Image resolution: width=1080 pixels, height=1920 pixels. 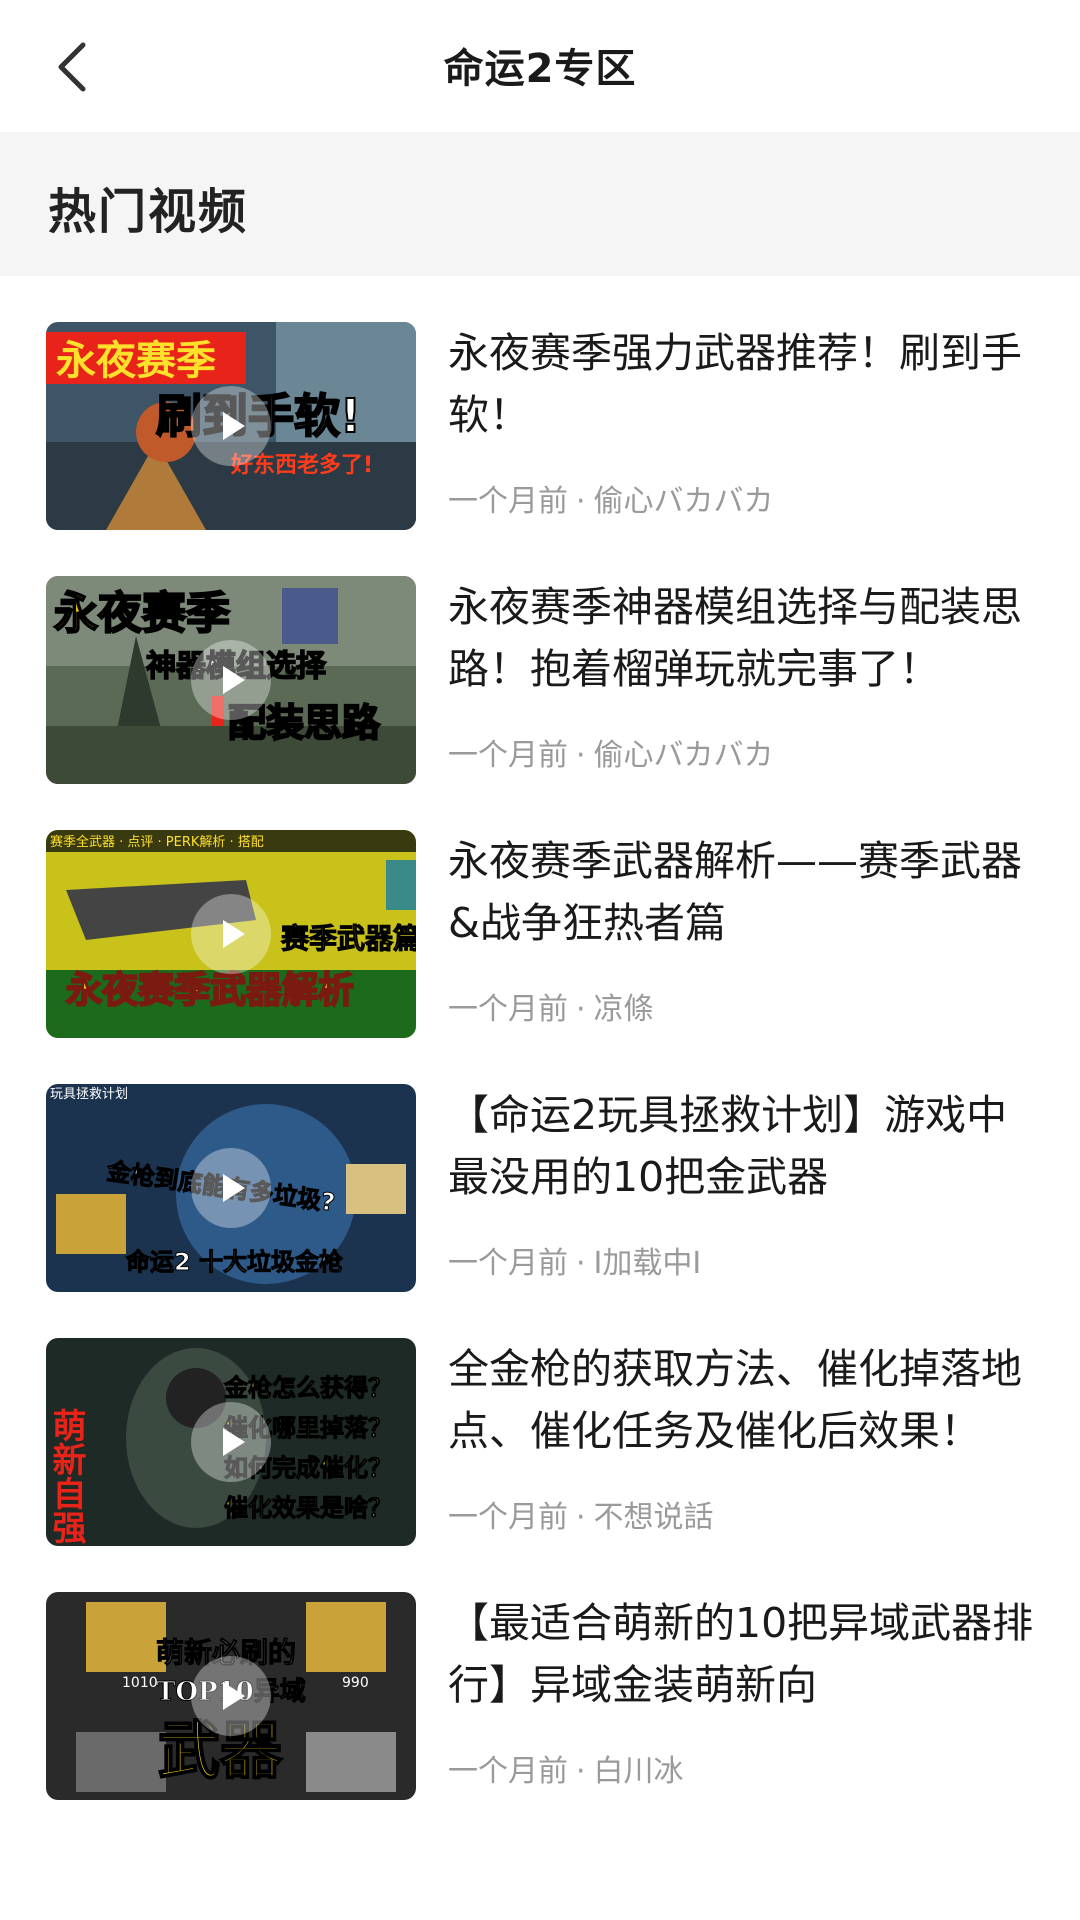 I want to click on thumb-text: 催化效果是啥？, so click(x=308, y=1508).